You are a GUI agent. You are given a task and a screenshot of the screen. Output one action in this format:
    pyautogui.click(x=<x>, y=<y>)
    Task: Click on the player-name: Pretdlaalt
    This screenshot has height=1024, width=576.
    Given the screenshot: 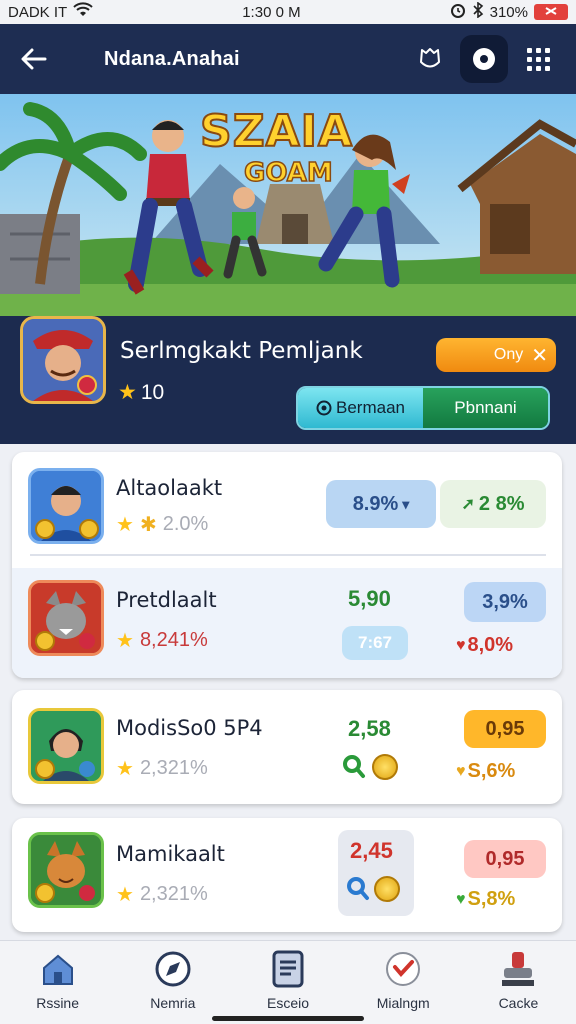 What is the action you would take?
    pyautogui.click(x=166, y=600)
    